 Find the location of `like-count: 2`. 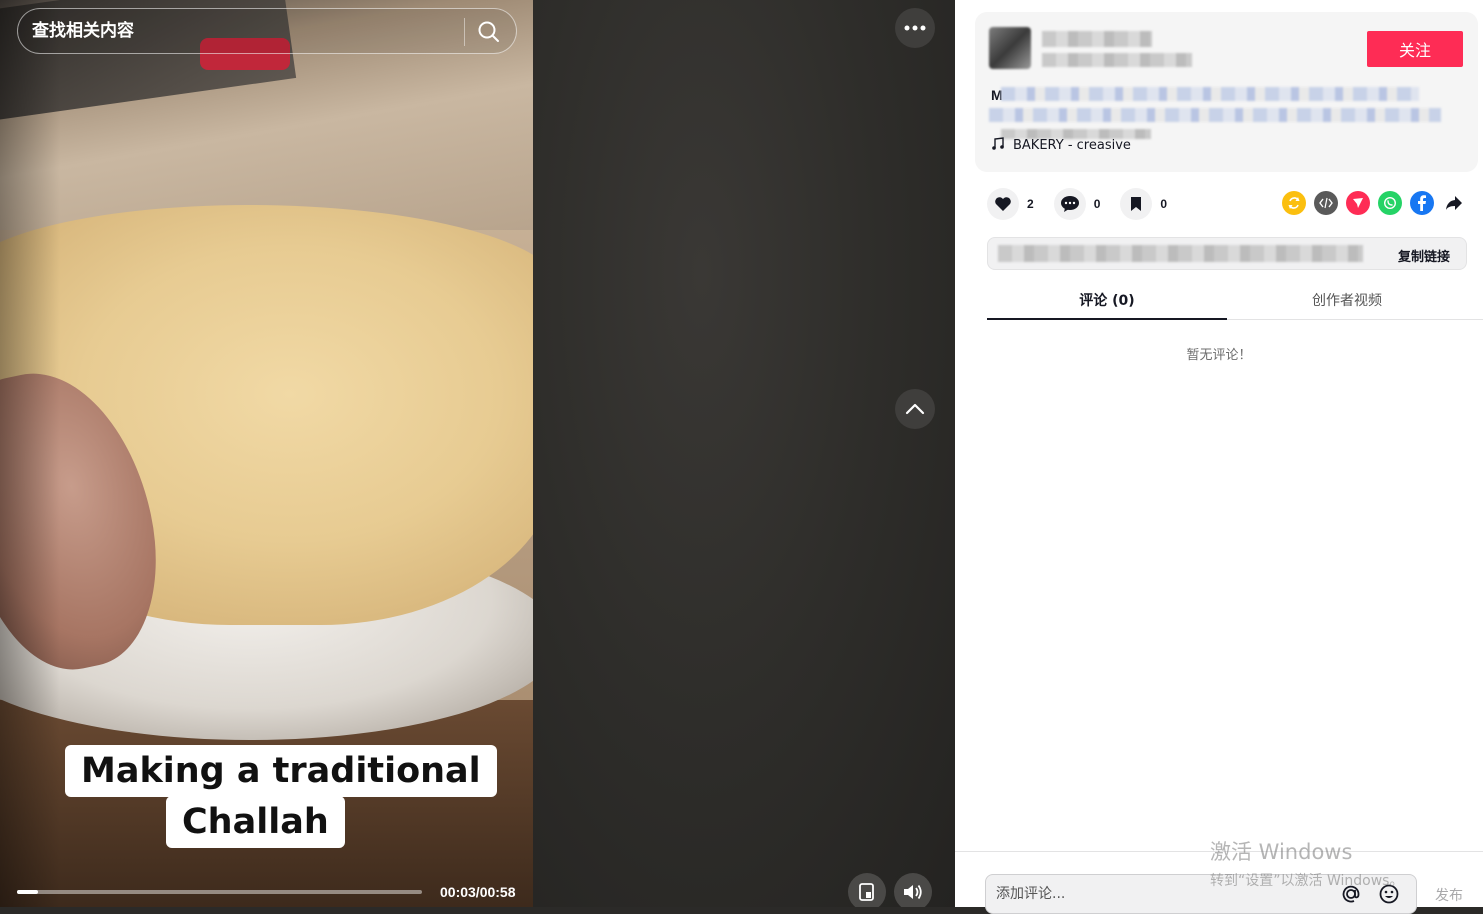

like-count: 2 is located at coordinates (1030, 204).